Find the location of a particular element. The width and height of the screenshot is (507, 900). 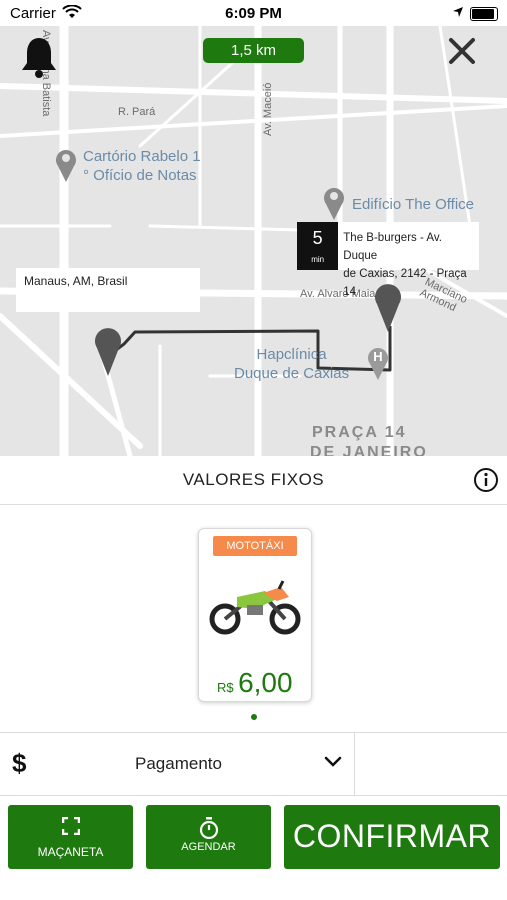

svg-text: H is located at coordinates (377, 356).